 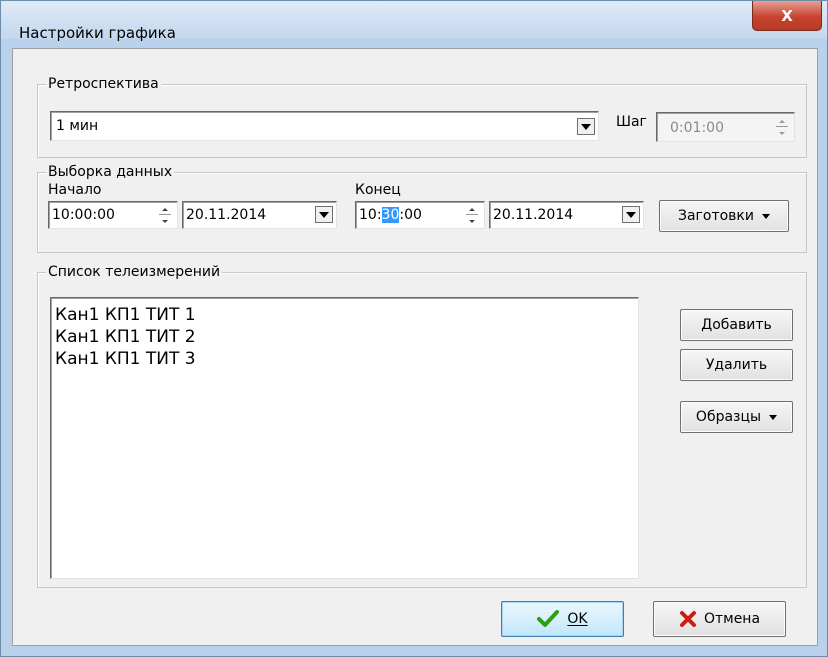 I want to click on retro-dropdown-button, so click(x=586, y=126).